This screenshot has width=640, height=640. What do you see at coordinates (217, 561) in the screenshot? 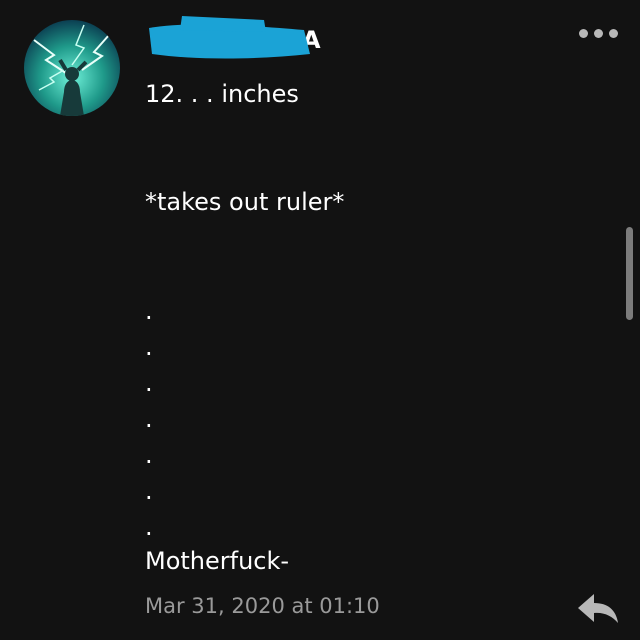
I see `message-line: Motherfuck-` at bounding box center [217, 561].